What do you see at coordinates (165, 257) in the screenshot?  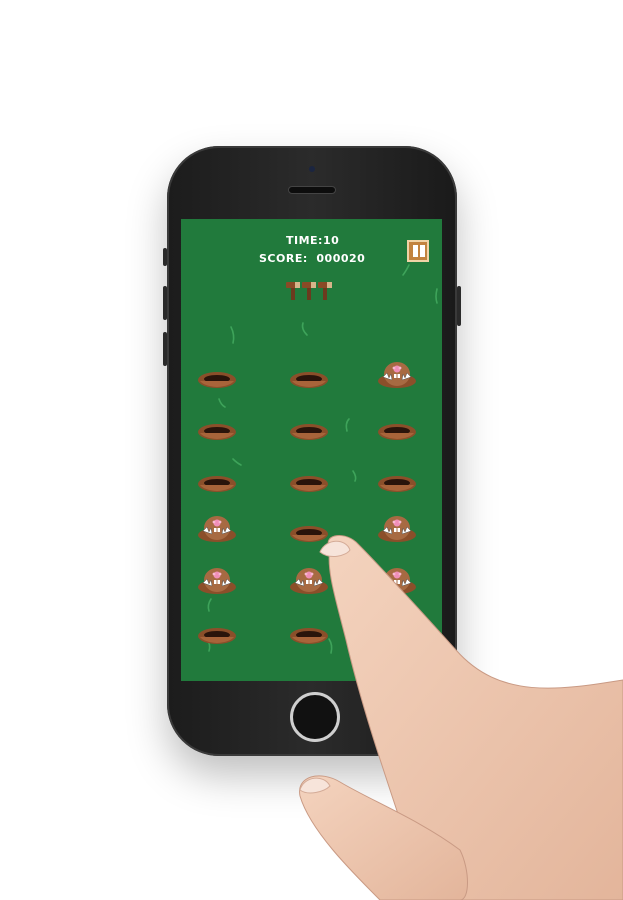 I see `mute-switch` at bounding box center [165, 257].